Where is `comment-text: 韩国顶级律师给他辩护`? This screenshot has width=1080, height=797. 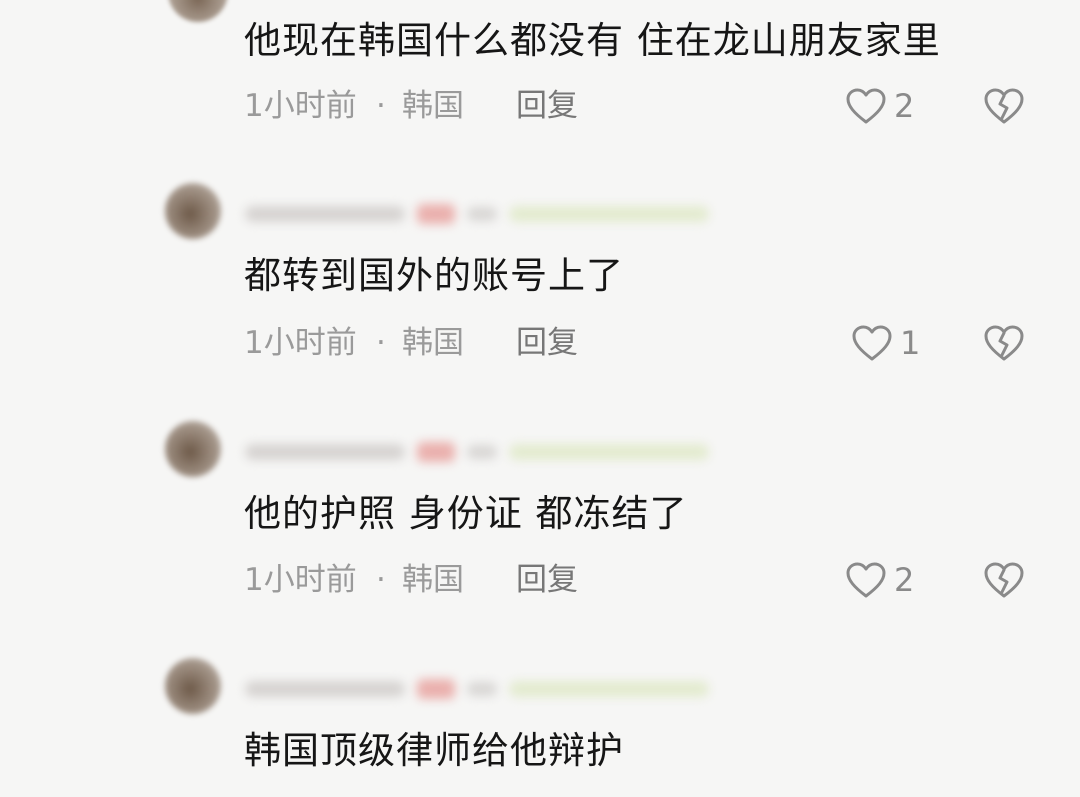
comment-text: 韩国顶级律师给他辩护 is located at coordinates (434, 750).